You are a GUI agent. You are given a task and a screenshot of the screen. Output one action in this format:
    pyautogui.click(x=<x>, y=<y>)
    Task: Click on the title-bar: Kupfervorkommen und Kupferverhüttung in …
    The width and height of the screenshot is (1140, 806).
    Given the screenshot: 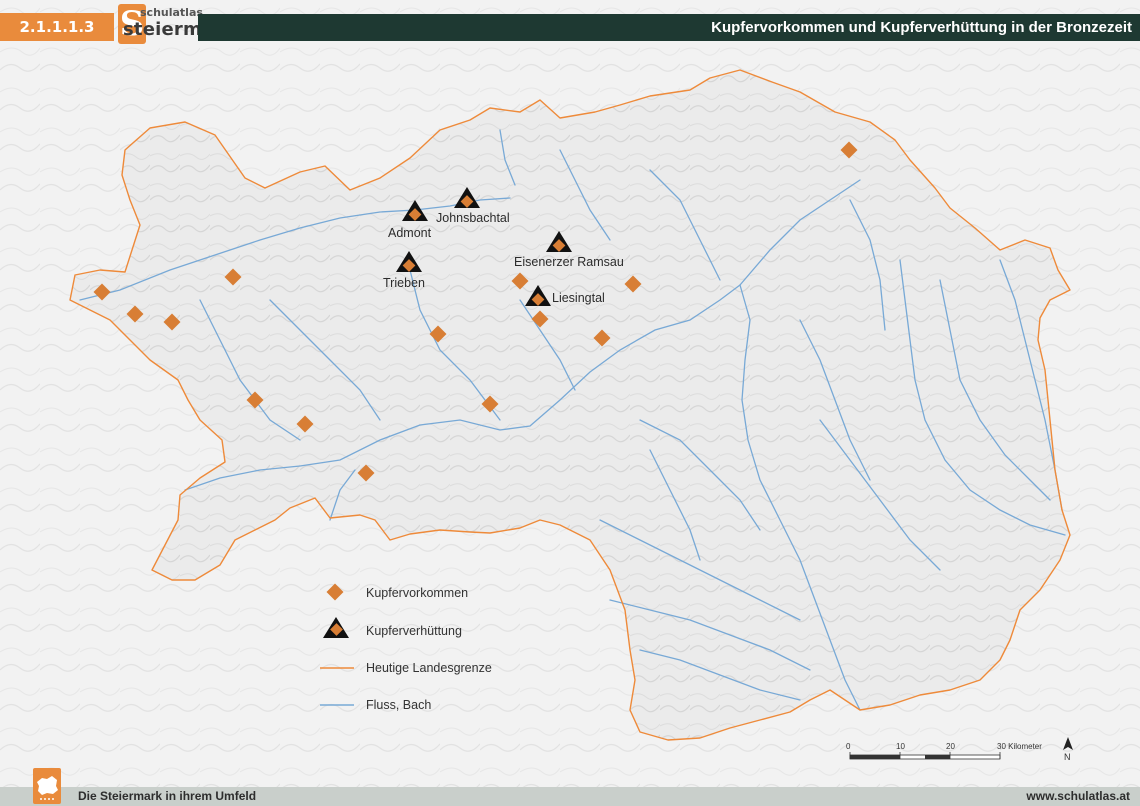 What is the action you would take?
    pyautogui.click(x=669, y=27)
    